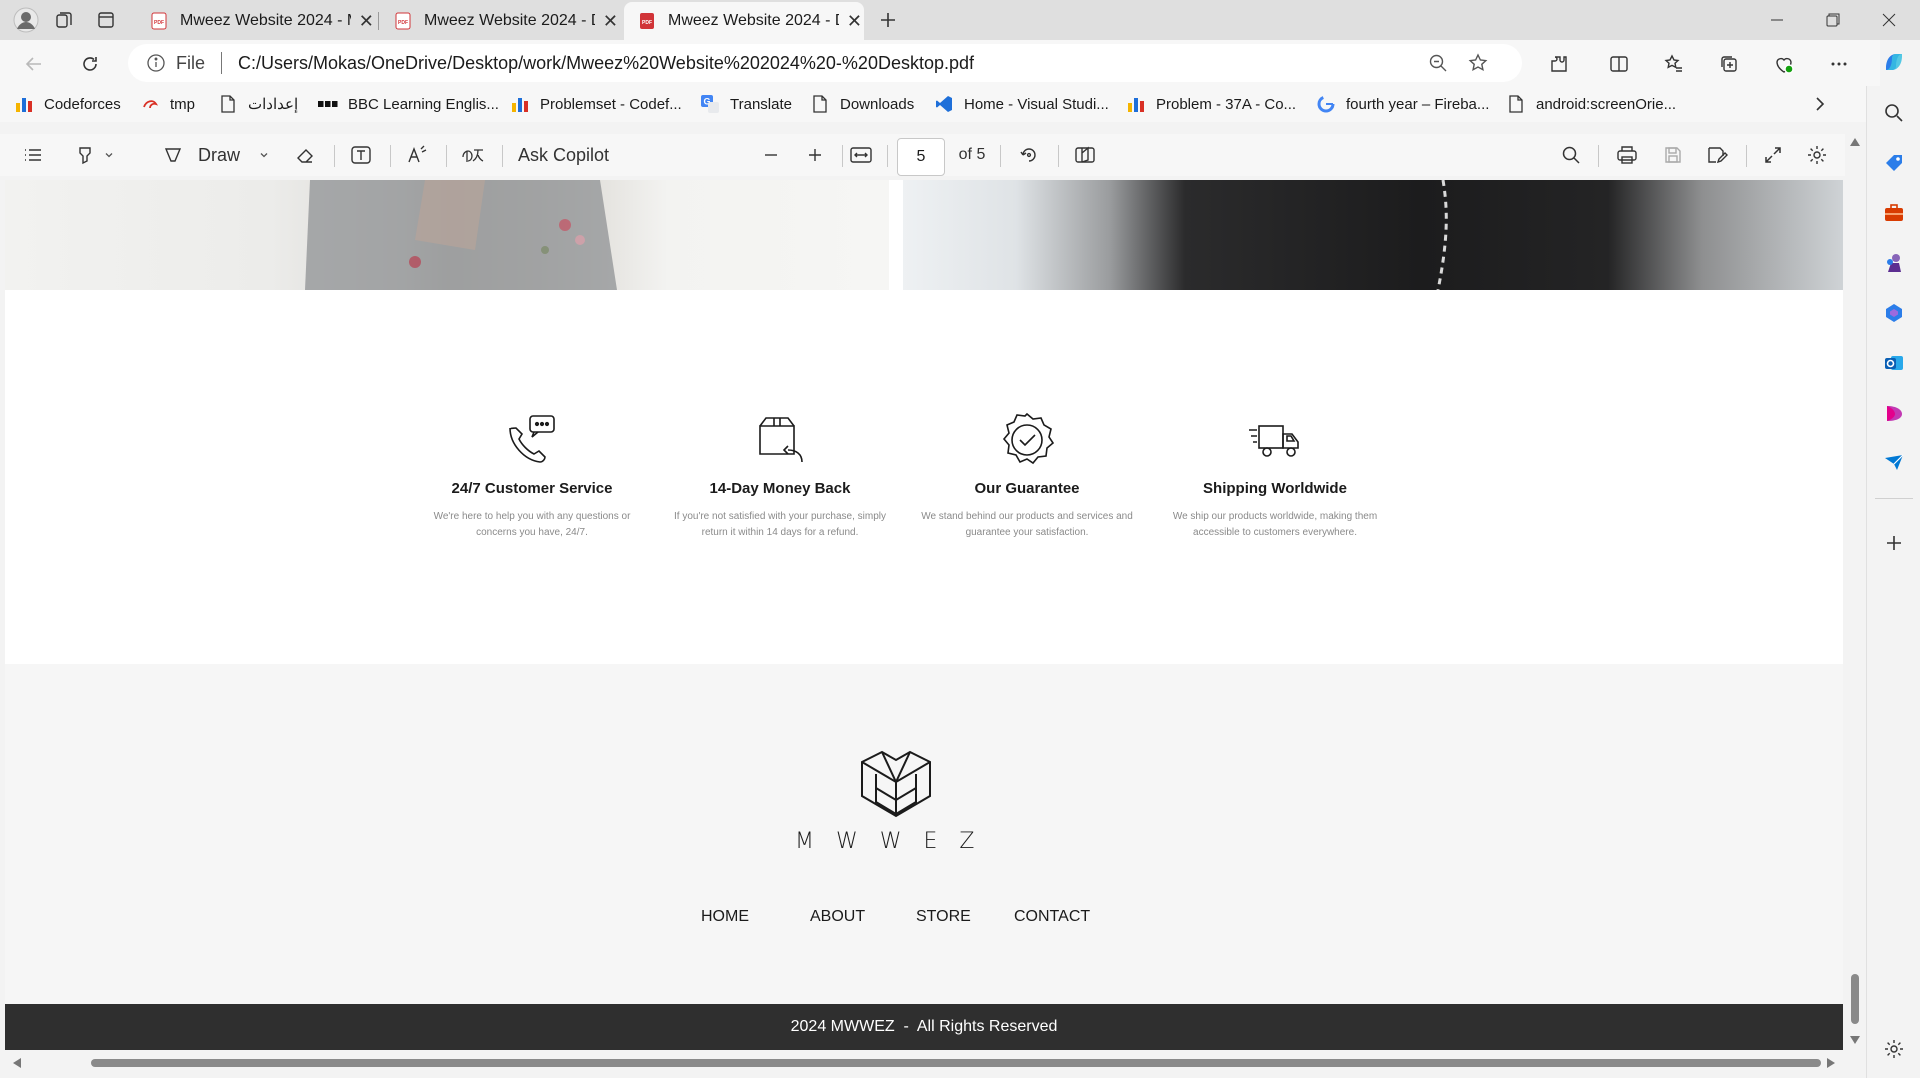 This screenshot has height=1078, width=1920. I want to click on scroll-right-arrow-icon, so click(1831, 1063).